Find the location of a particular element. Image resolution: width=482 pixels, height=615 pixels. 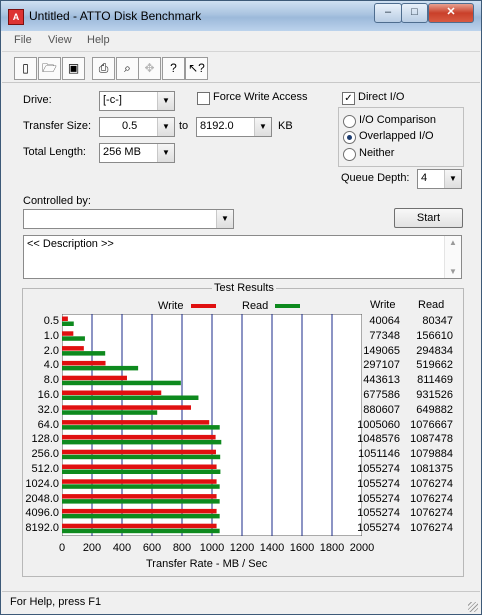

print-preview-icon: ⌕ is located at coordinates (127, 68).